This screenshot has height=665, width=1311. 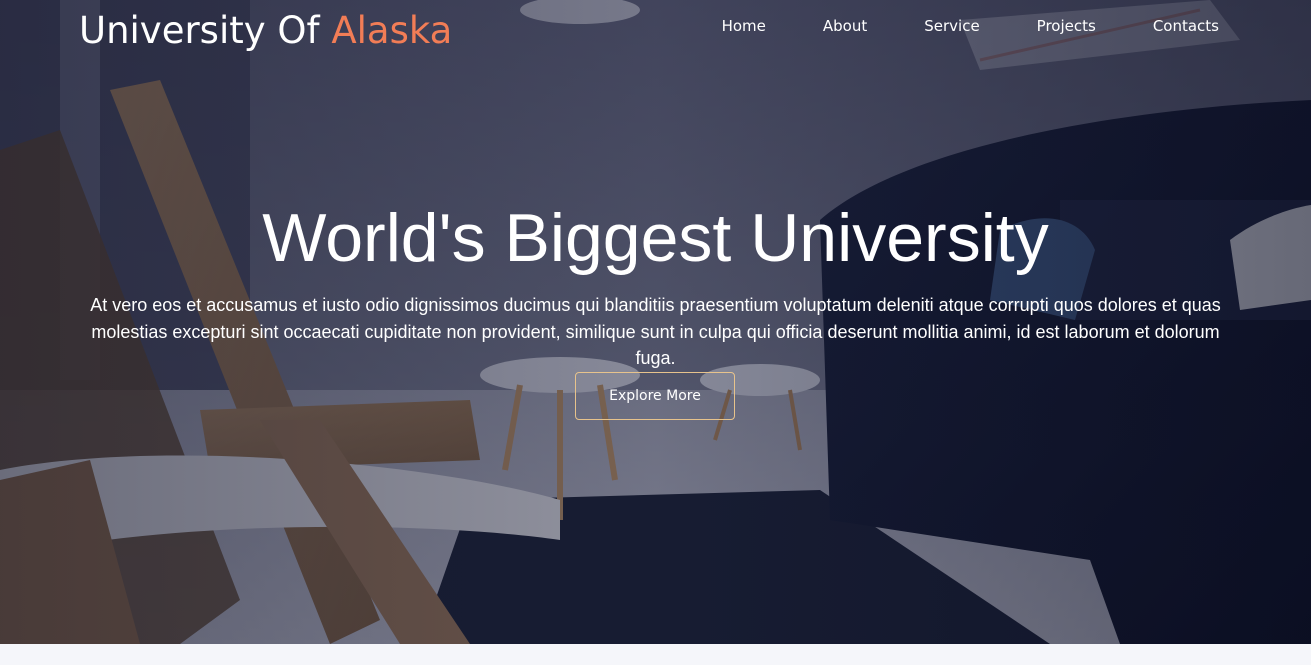 I want to click on explore-more-button: Explore More, so click(x=655, y=396).